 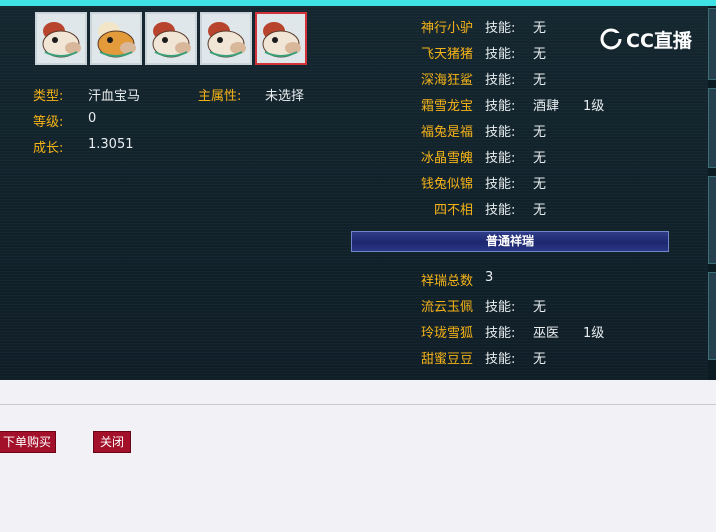 What do you see at coordinates (446, 307) in the screenshot?
I see `xiangrui-row-name: 流云玉佩` at bounding box center [446, 307].